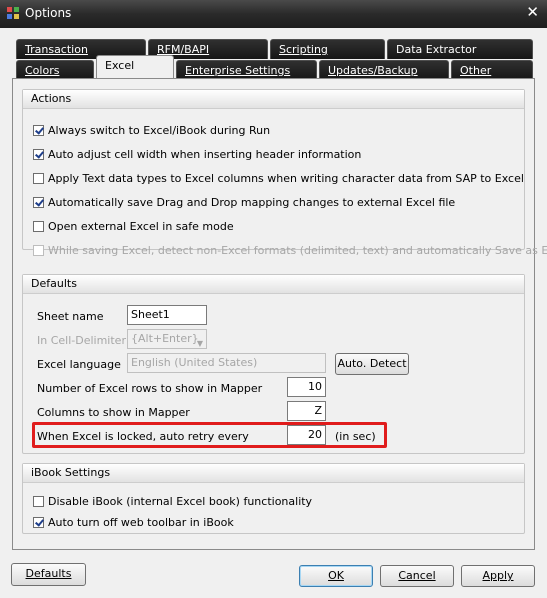  Describe the element at coordinates (273, 284) in the screenshot. I see `defaults-header: Defaults` at that location.